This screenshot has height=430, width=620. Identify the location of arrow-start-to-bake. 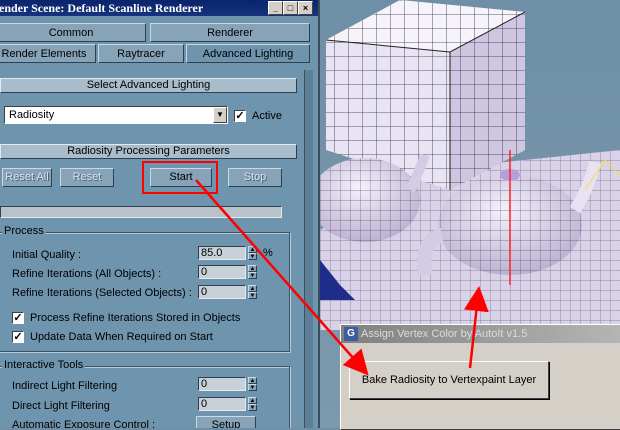
(282, 277).